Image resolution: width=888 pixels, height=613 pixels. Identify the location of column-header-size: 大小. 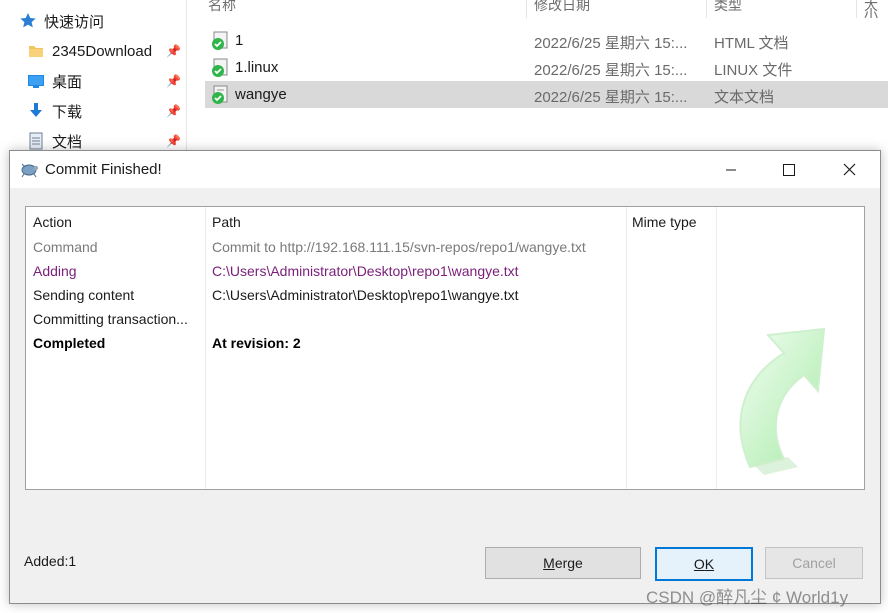
(876, 9).